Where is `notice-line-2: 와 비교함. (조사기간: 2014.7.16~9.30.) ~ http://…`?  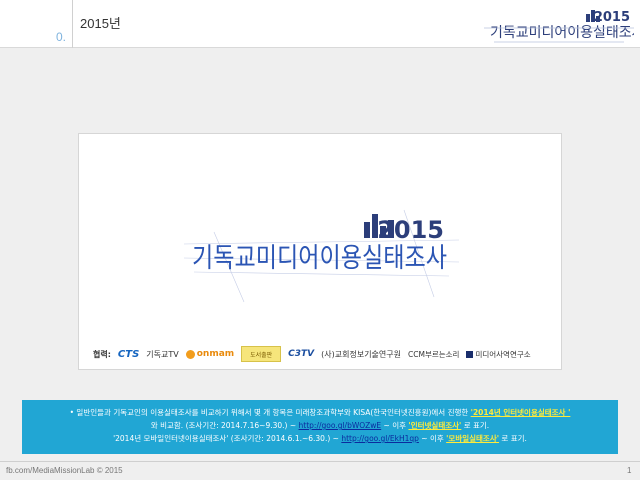 notice-line-2: 와 비교함. (조사기간: 2014.7.16~9.30.) ~ http://… is located at coordinates (320, 425).